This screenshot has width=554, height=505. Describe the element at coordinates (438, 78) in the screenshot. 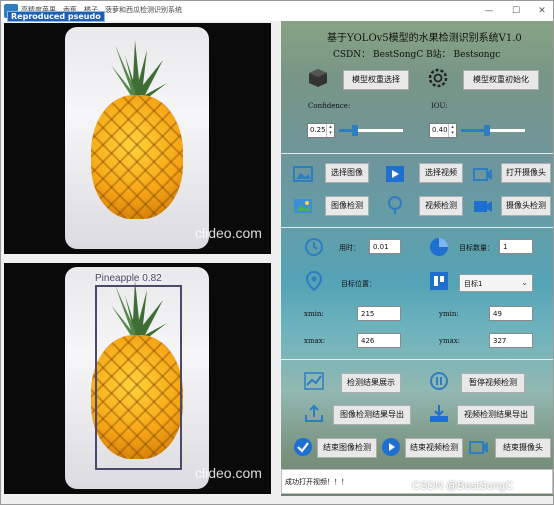

I see `gear-icon` at that location.